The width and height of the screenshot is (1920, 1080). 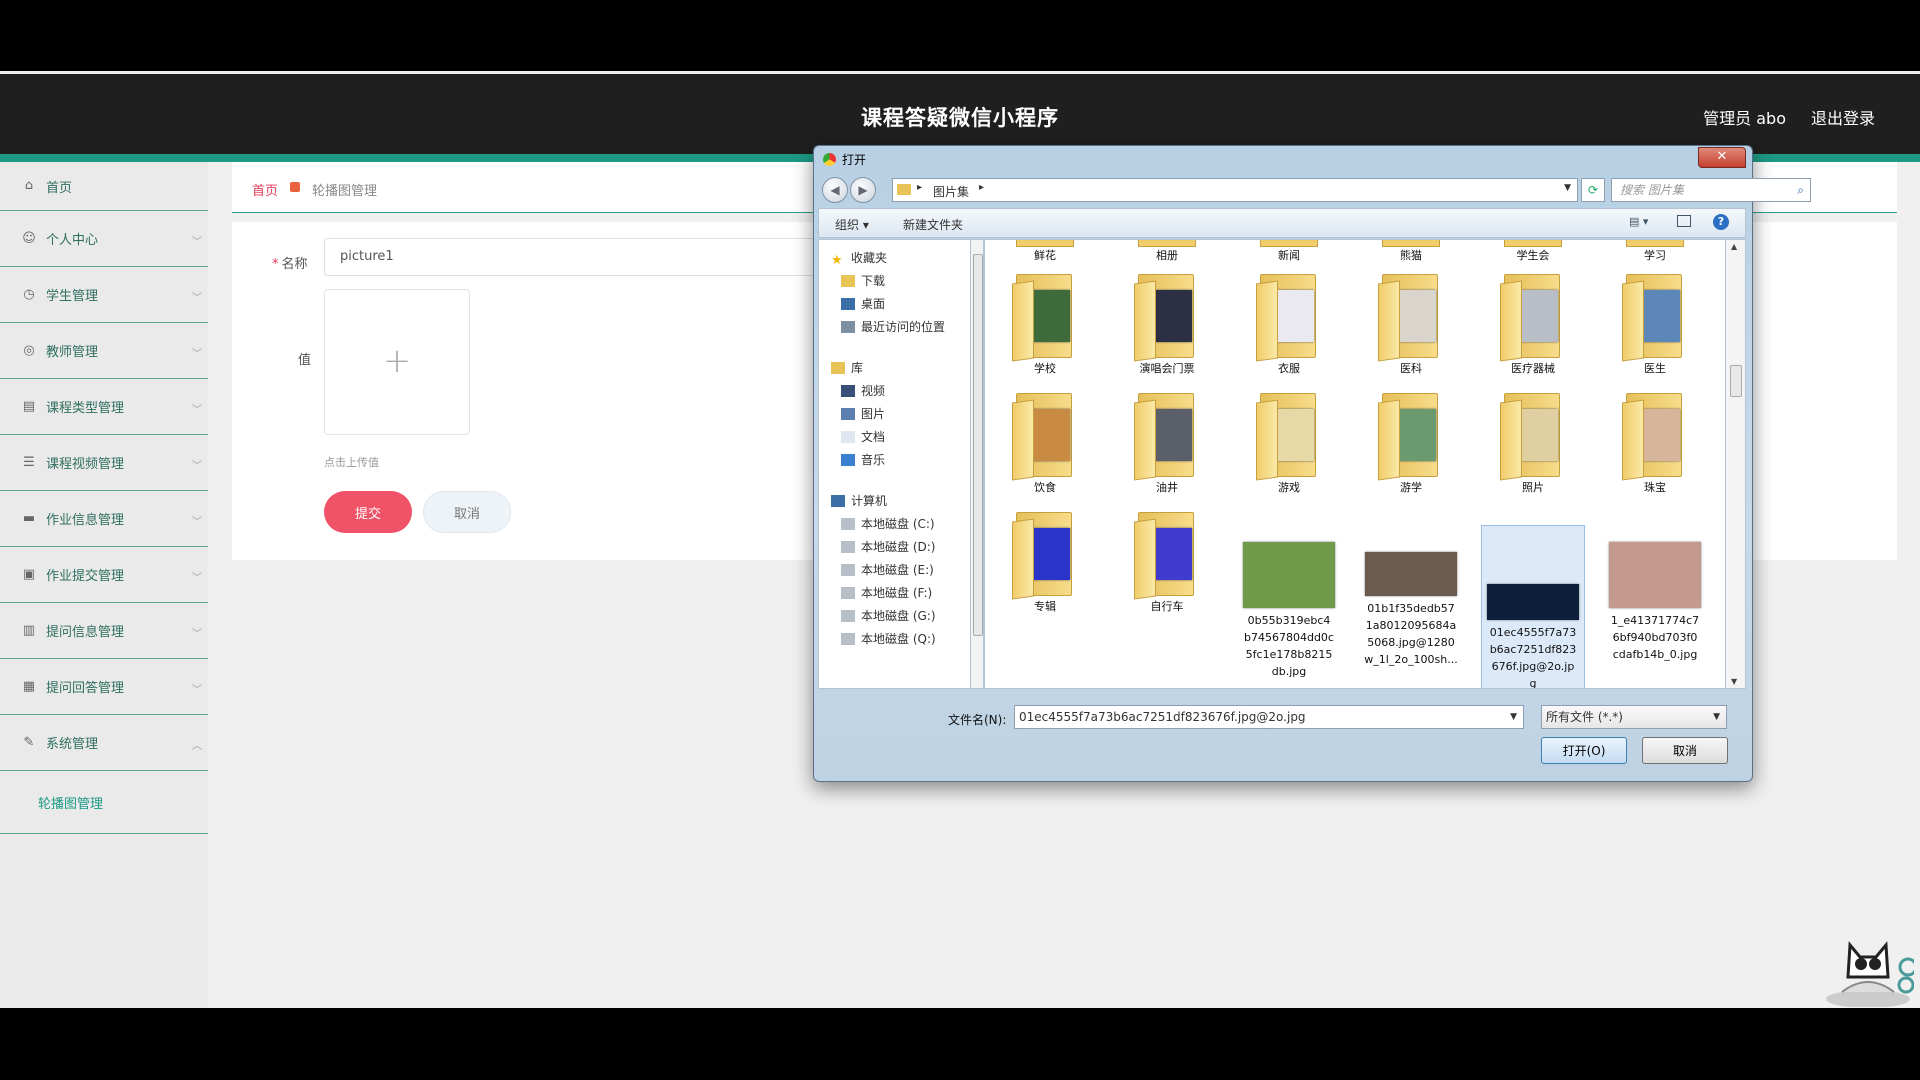 I want to click on image-file-item: 1_e41371774c7 6bf940bd703f0 cdafb14b_0.jpg, so click(x=1655, y=596).